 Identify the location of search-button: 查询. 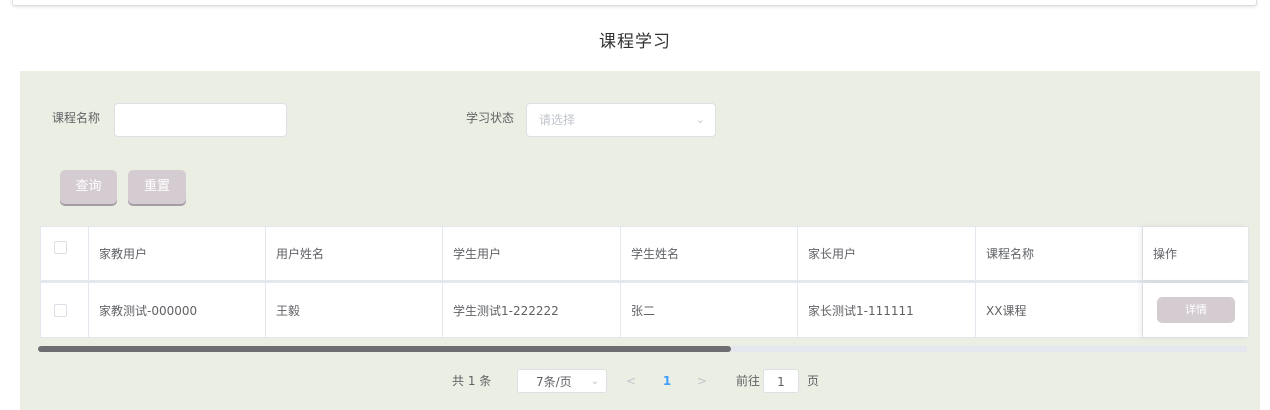
(88, 187).